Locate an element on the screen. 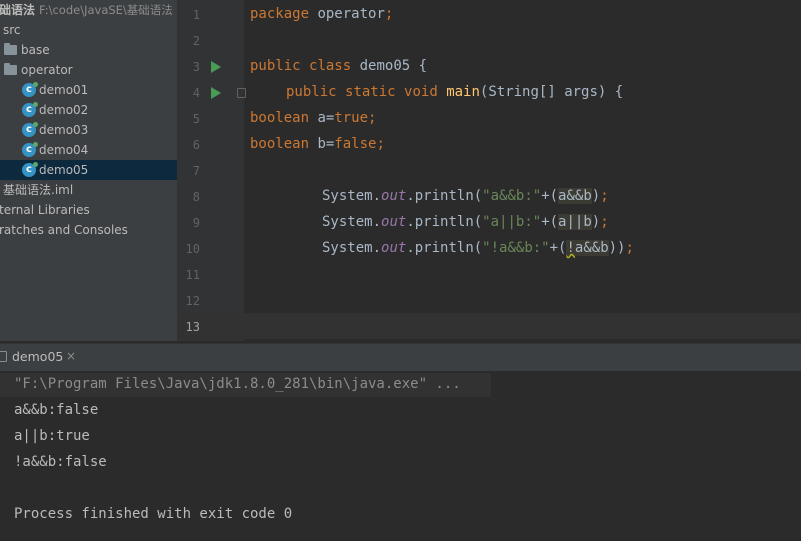 The height and width of the screenshot is (541, 801). string-literal: "a&&b:" is located at coordinates (512, 196).